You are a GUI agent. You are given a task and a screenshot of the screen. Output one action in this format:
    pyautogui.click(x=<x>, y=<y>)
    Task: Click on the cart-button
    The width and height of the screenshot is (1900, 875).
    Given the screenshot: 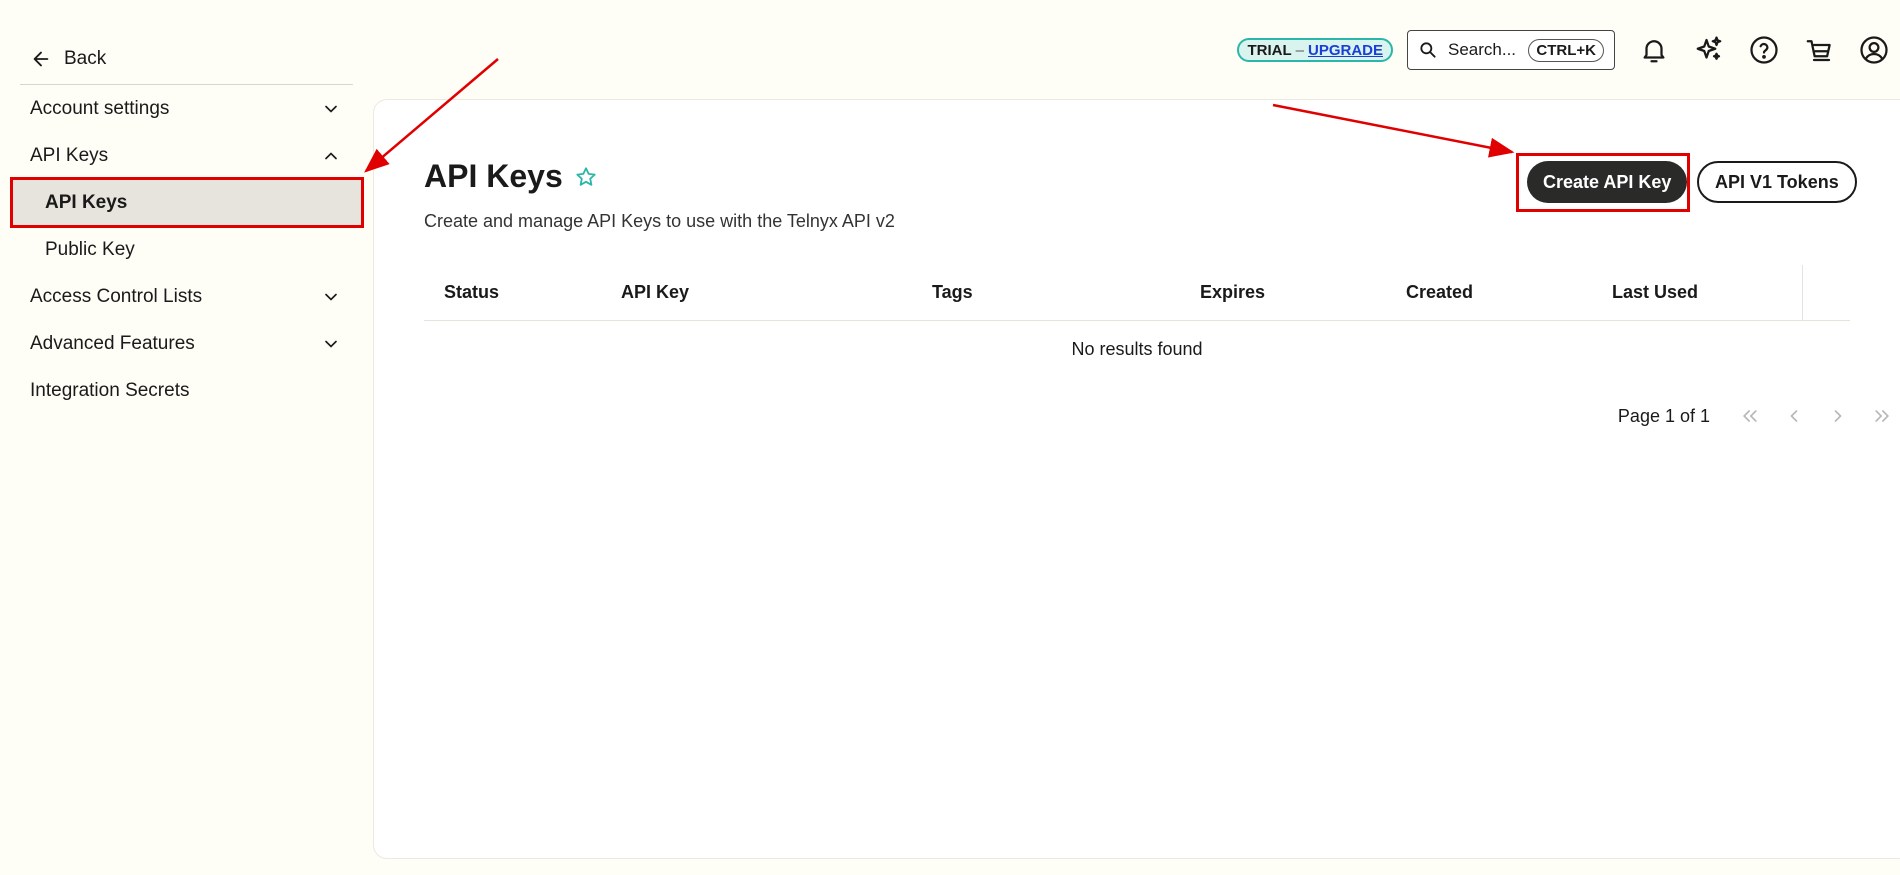 What is the action you would take?
    pyautogui.click(x=1819, y=50)
    